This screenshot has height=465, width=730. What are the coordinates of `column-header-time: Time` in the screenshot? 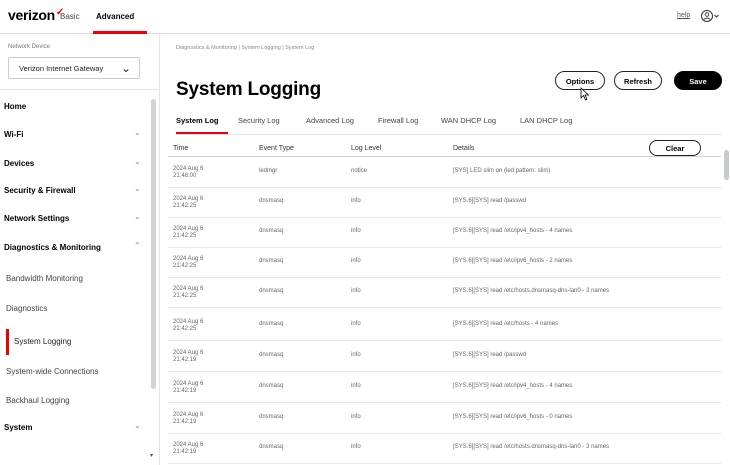 It's located at (180, 148).